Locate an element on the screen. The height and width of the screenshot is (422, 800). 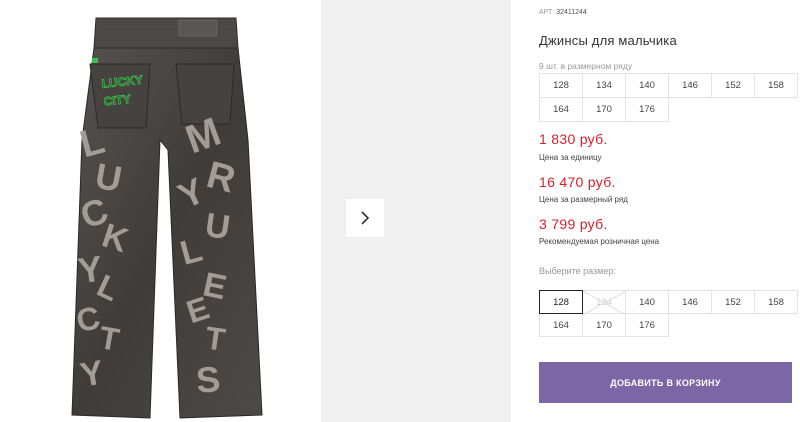
svg-text: CITY is located at coordinates (117, 100).